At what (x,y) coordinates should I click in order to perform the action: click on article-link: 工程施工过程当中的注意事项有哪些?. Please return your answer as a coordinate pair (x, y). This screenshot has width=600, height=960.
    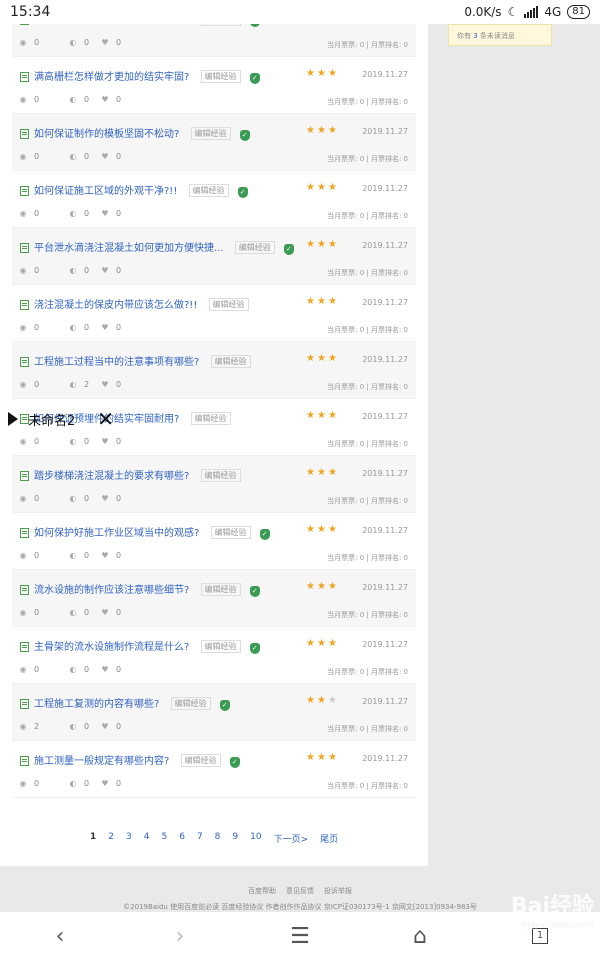
    Looking at the image, I should click on (116, 362).